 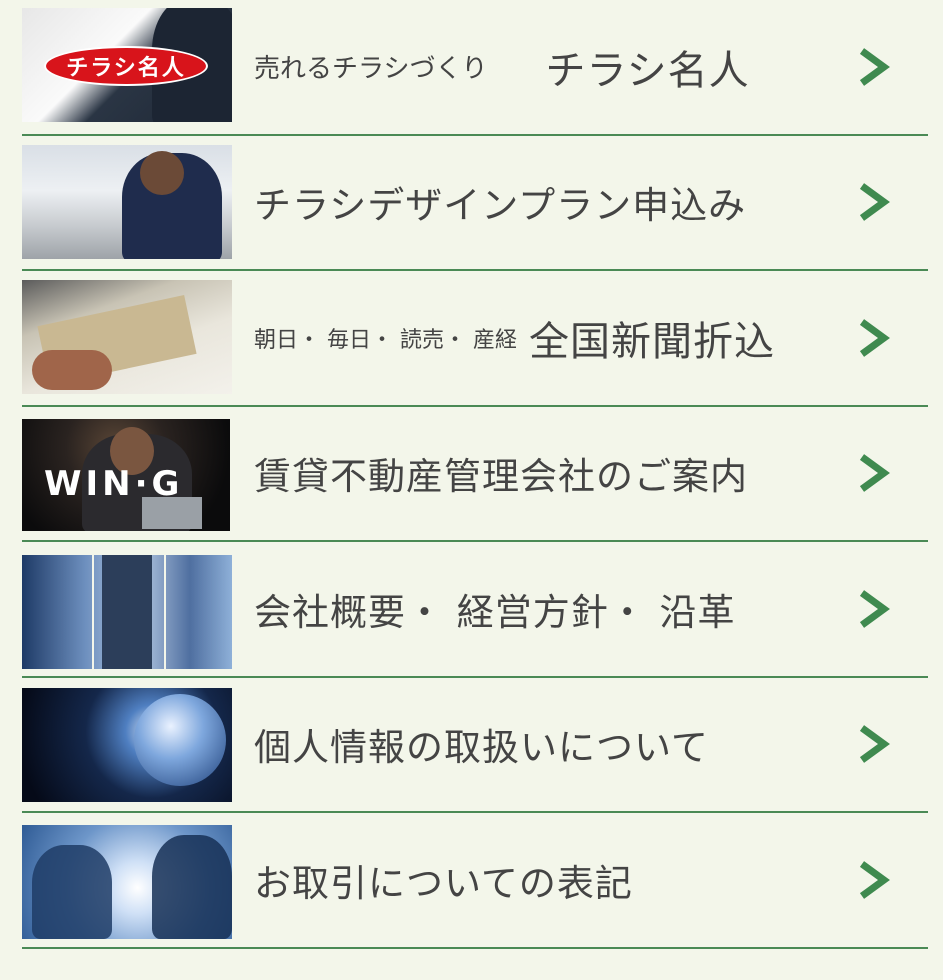 I want to click on logo-text: チラシ名人, so click(x=126, y=68).